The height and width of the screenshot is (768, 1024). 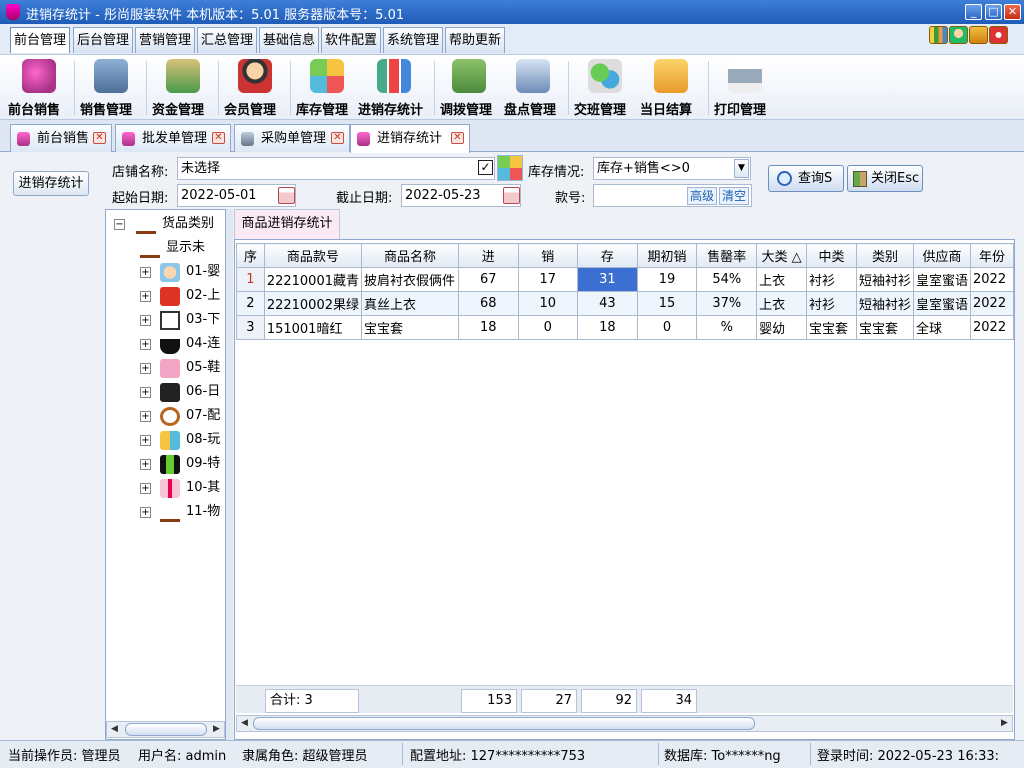 What do you see at coordinates (488, 255) in the screenshot?
I see `column-header: 进` at bounding box center [488, 255].